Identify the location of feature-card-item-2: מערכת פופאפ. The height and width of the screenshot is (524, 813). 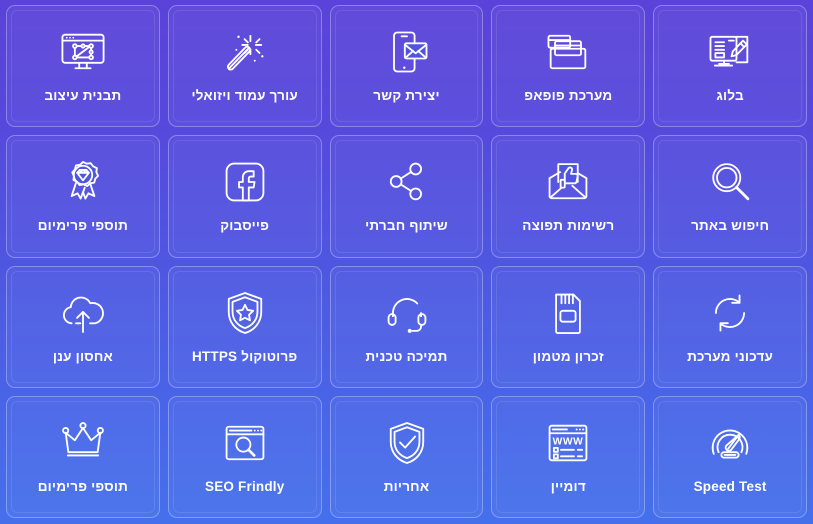
(568, 66).